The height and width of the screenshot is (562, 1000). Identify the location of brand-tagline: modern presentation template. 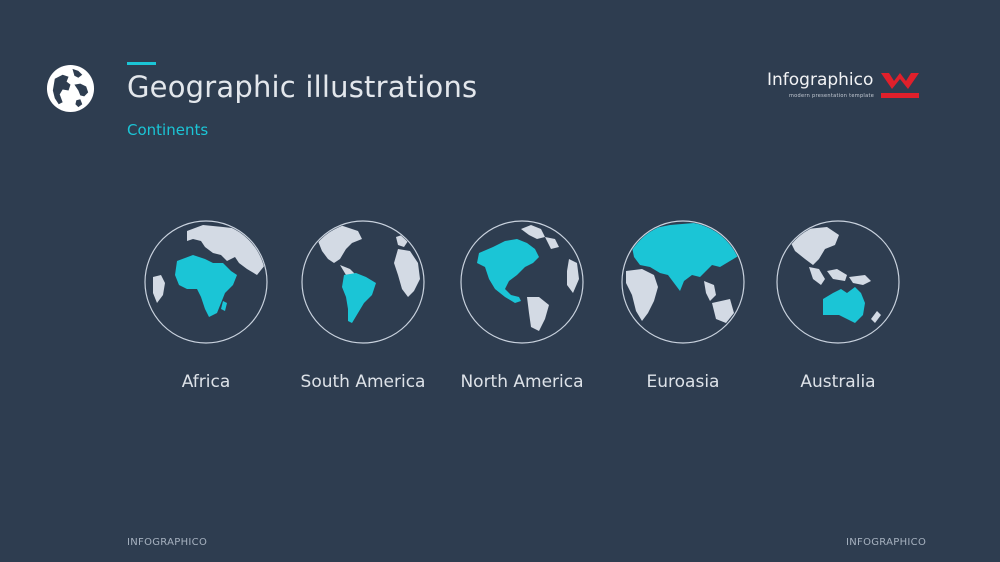
(832, 96).